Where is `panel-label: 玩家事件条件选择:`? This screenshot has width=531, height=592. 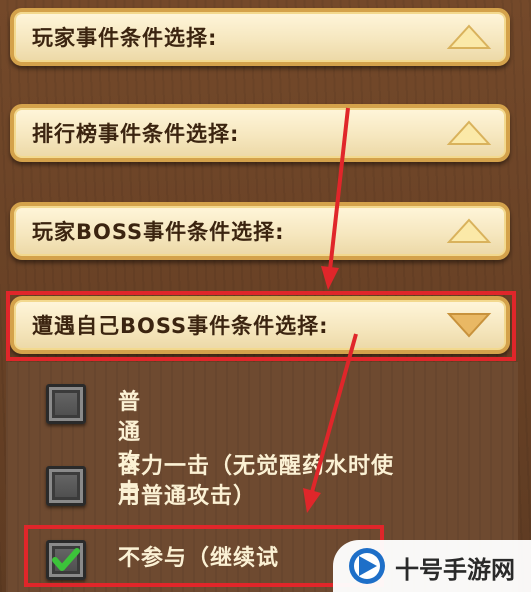
panel-label: 玩家事件条件选择: is located at coordinates (125, 38).